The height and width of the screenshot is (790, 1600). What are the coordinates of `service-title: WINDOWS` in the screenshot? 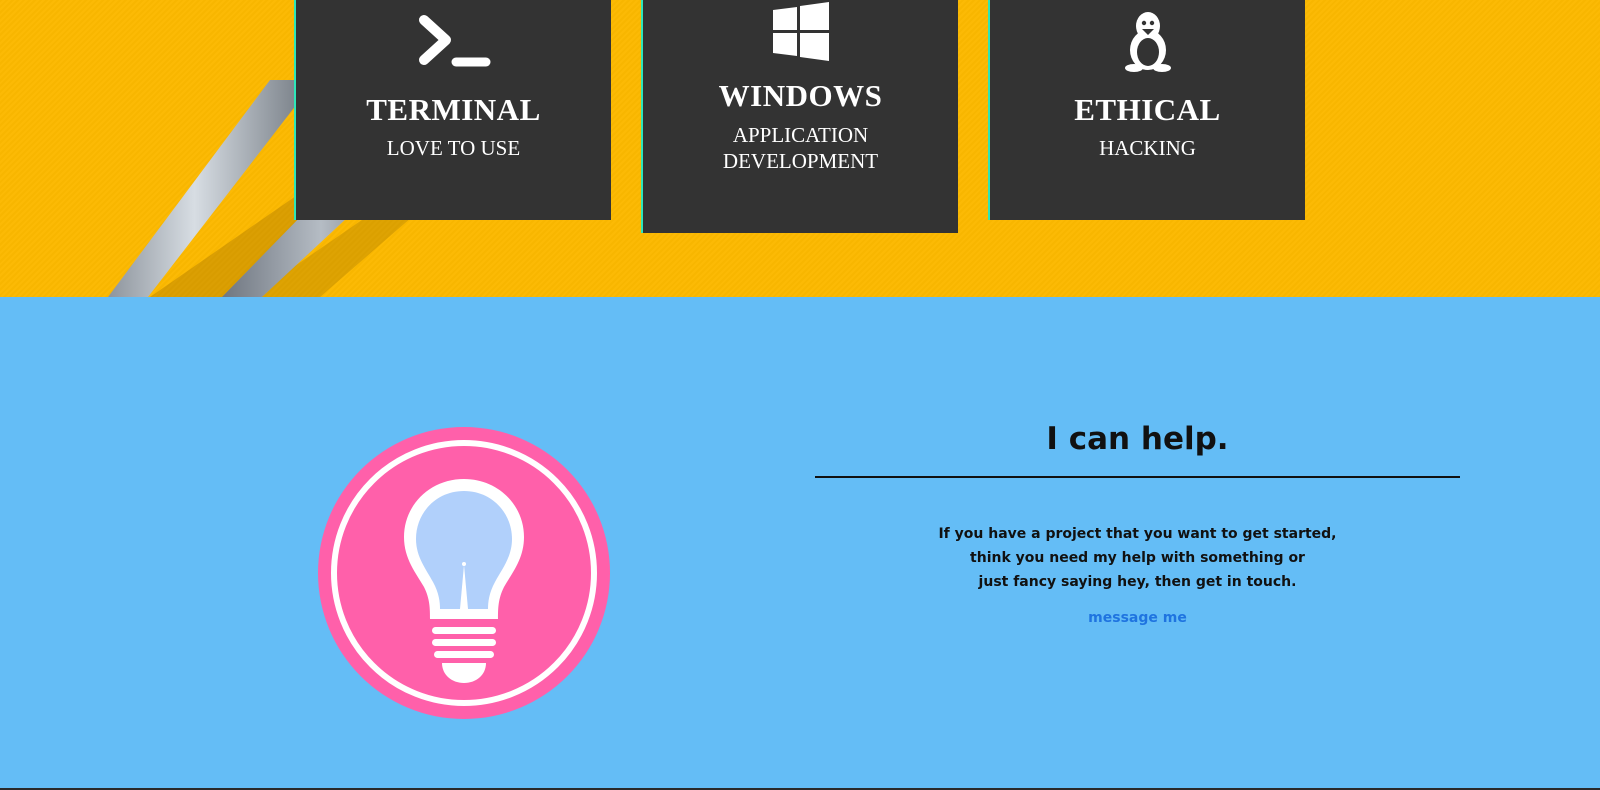 It's located at (800, 95).